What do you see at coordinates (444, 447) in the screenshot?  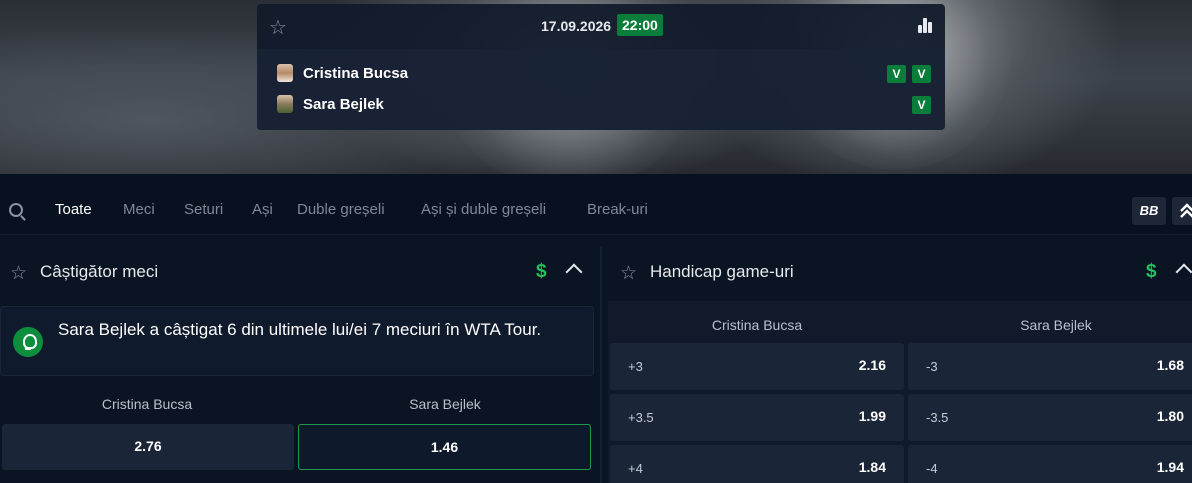 I see `odd-button-selected: 1.46` at bounding box center [444, 447].